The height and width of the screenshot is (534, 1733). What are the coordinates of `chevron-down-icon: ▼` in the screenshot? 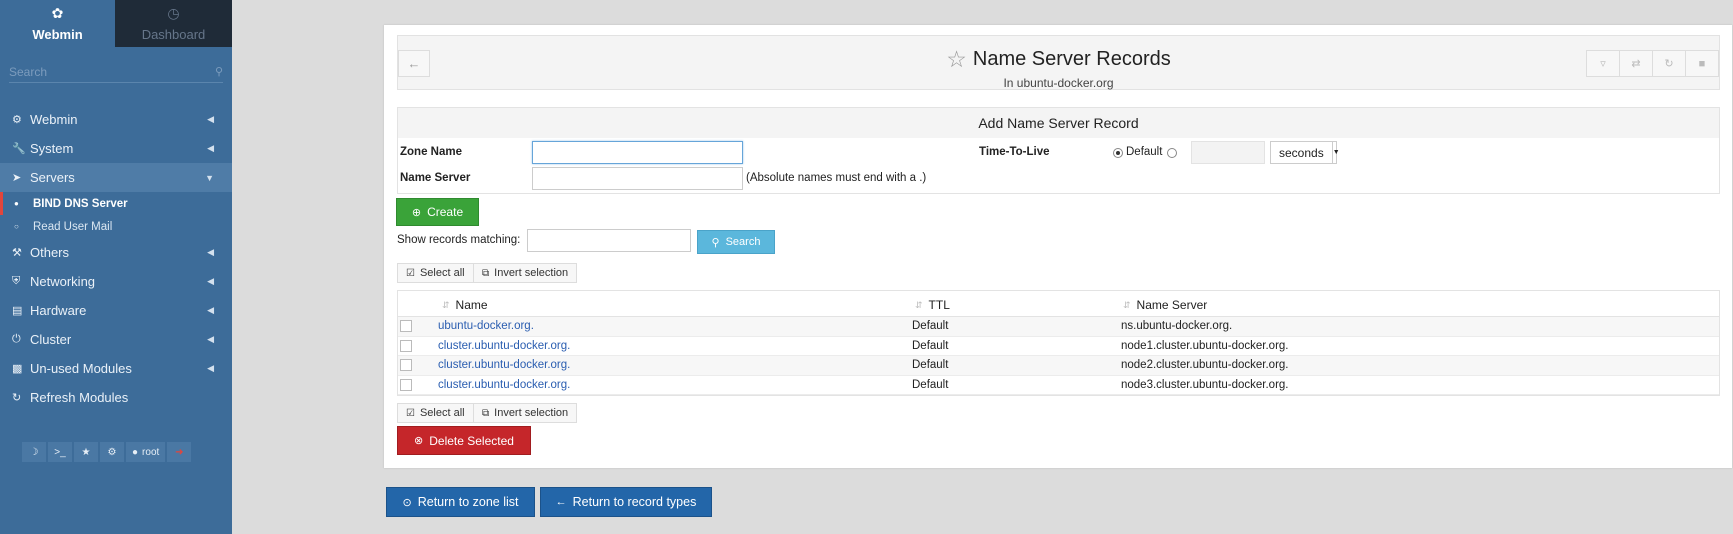 It's located at (1335, 152).